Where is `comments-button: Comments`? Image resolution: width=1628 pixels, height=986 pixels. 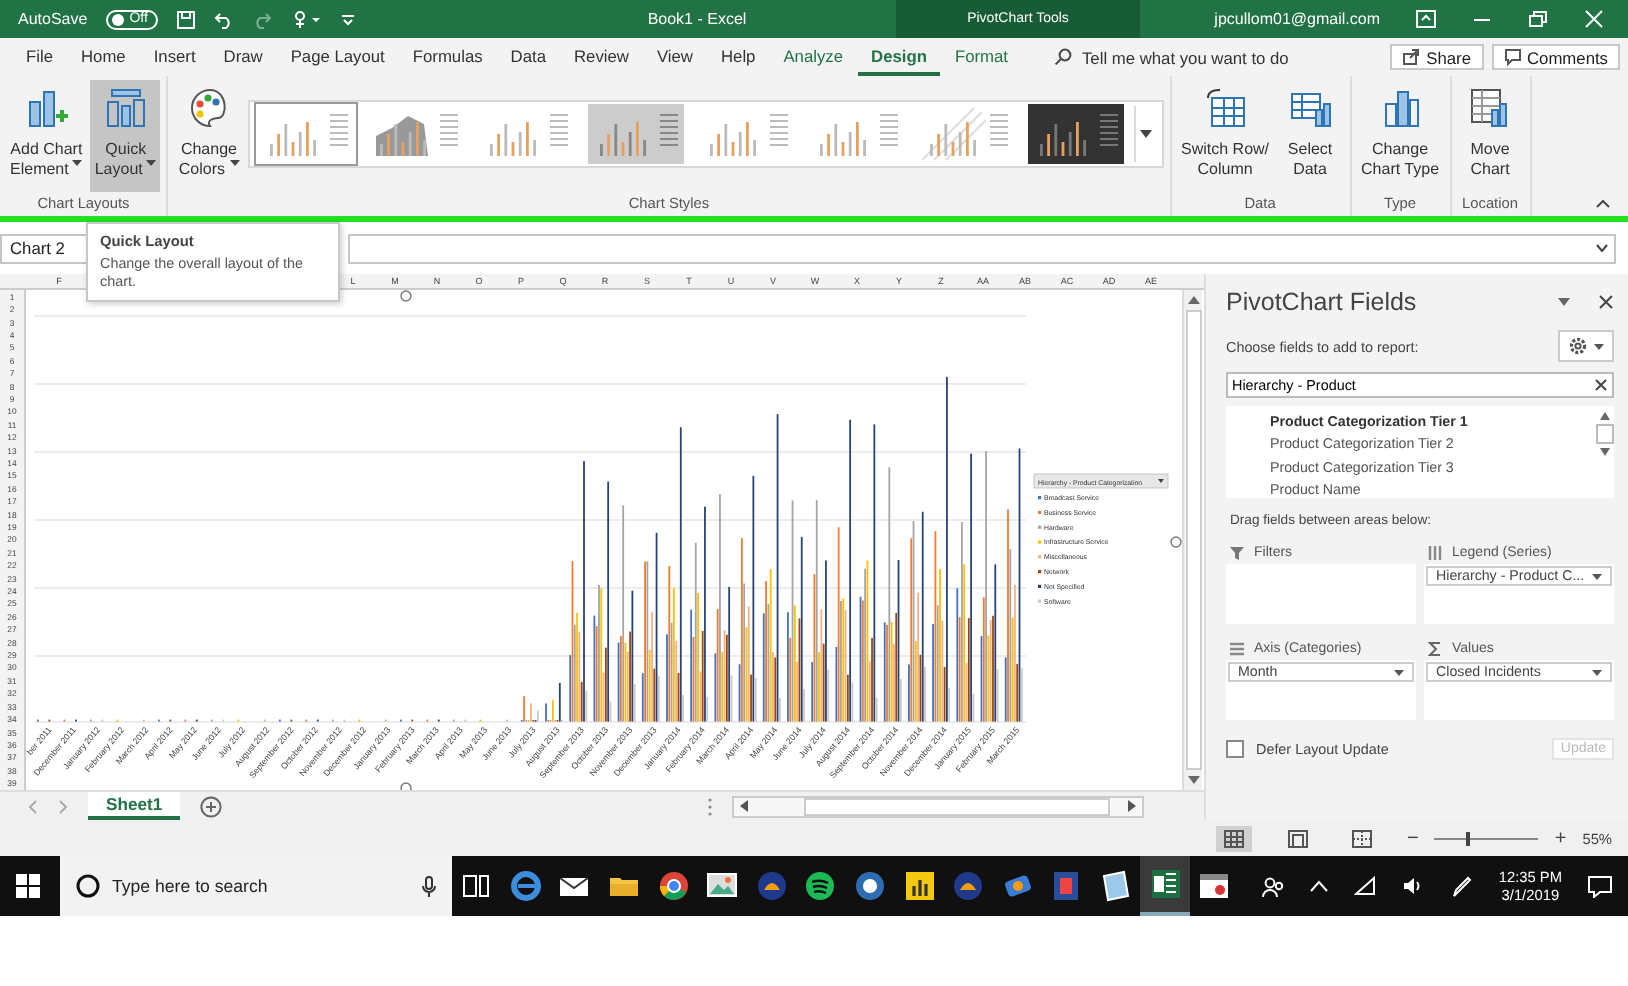 comments-button: Comments is located at coordinates (1555, 57).